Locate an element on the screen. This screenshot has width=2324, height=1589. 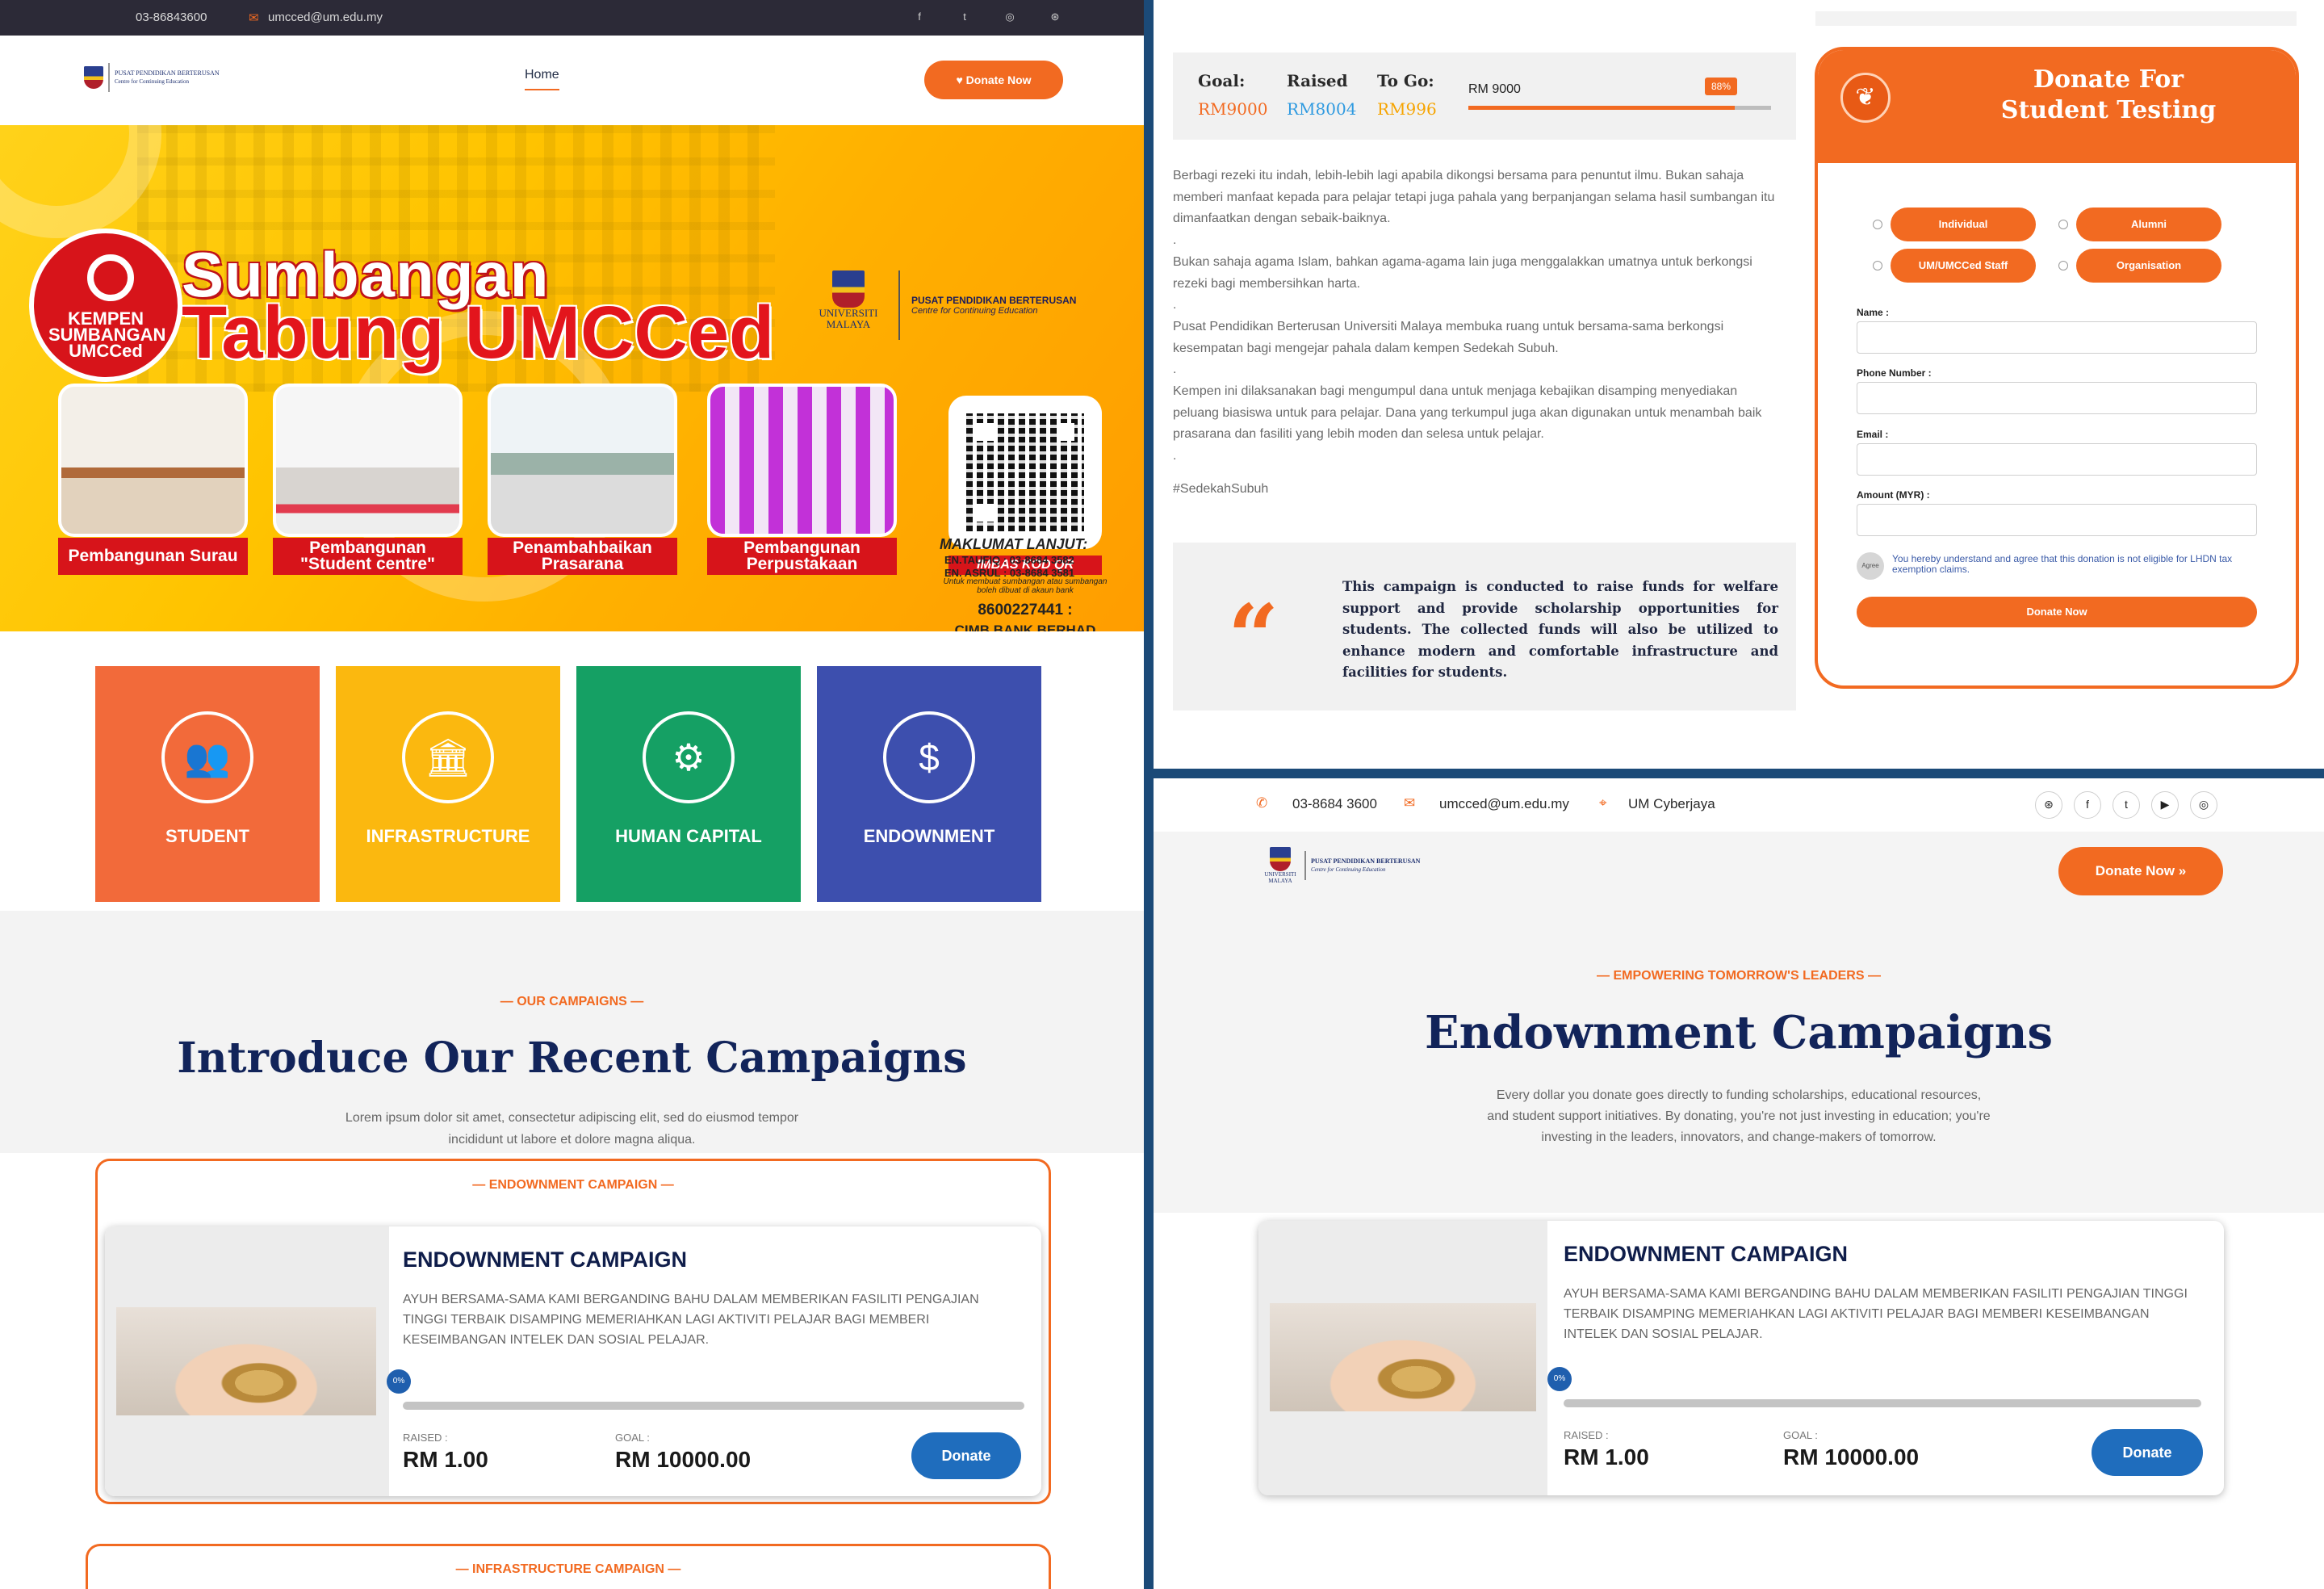
phone-icon: ✆ is located at coordinates (1262, 803).